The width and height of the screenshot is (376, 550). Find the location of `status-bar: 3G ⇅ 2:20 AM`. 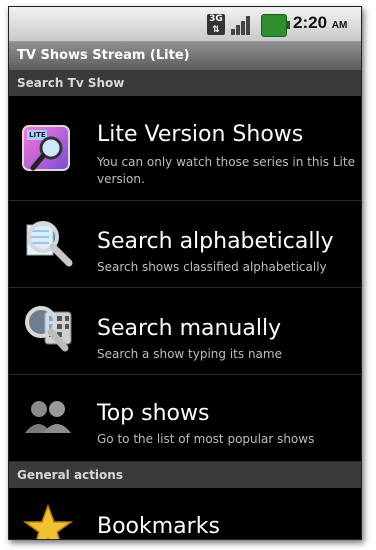

status-bar: 3G ⇅ 2:20 AM is located at coordinates (185, 24).